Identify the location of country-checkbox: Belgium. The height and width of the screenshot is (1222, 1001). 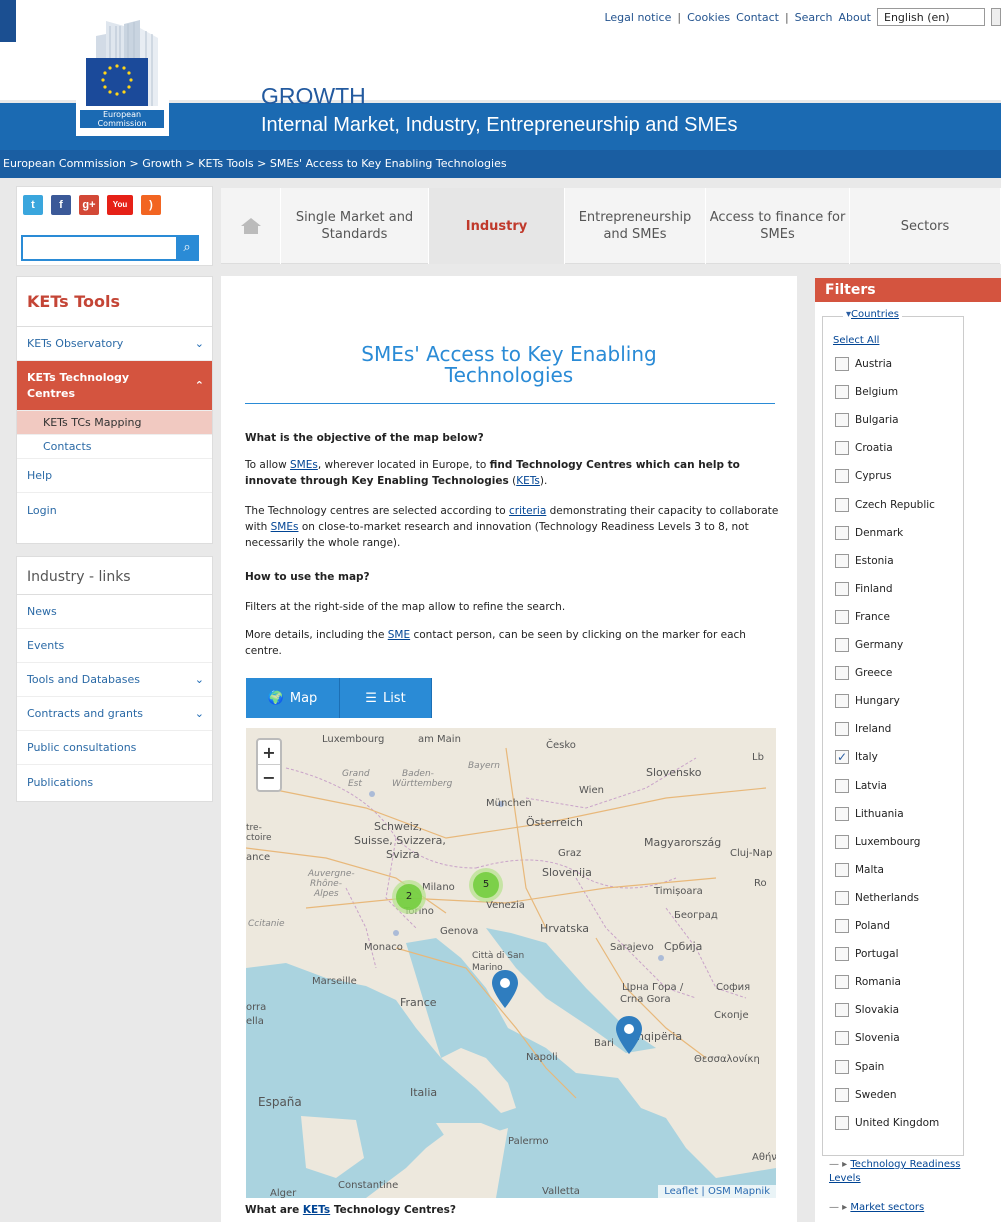
(866, 392).